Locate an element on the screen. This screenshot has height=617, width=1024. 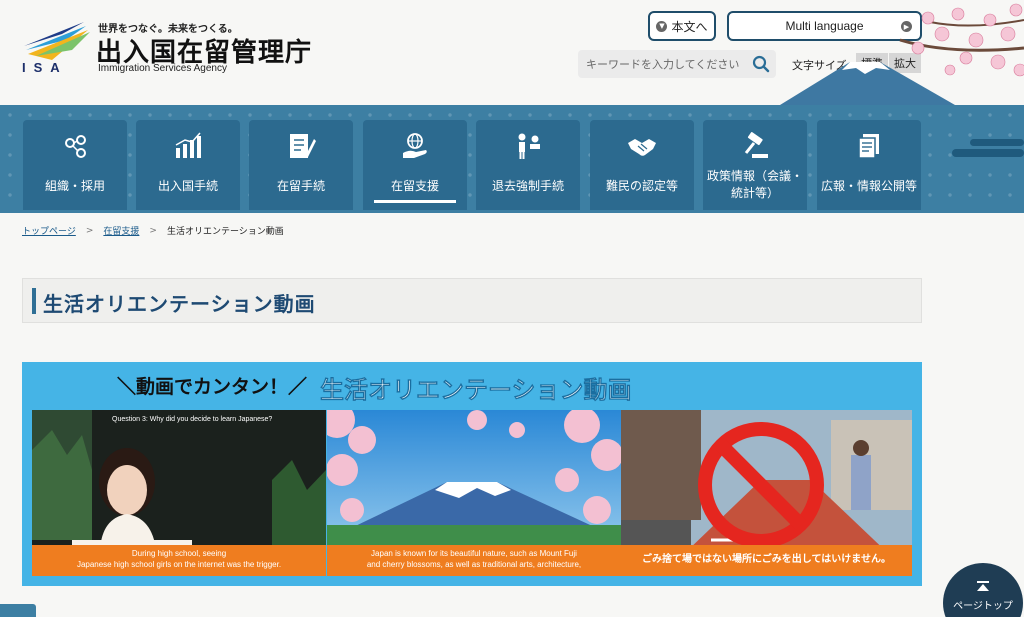
nav-item-immigration: 出入国手続 is located at coordinates (188, 165).